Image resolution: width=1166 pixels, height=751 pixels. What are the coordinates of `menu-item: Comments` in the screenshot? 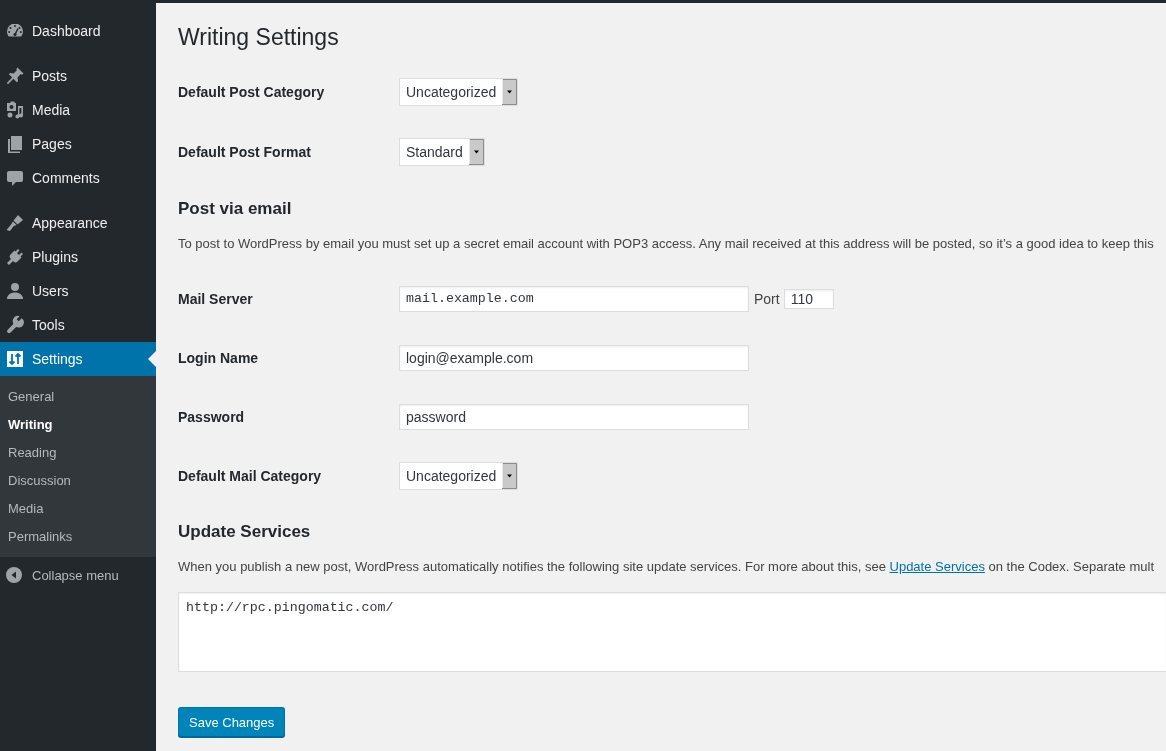 It's located at (78, 178).